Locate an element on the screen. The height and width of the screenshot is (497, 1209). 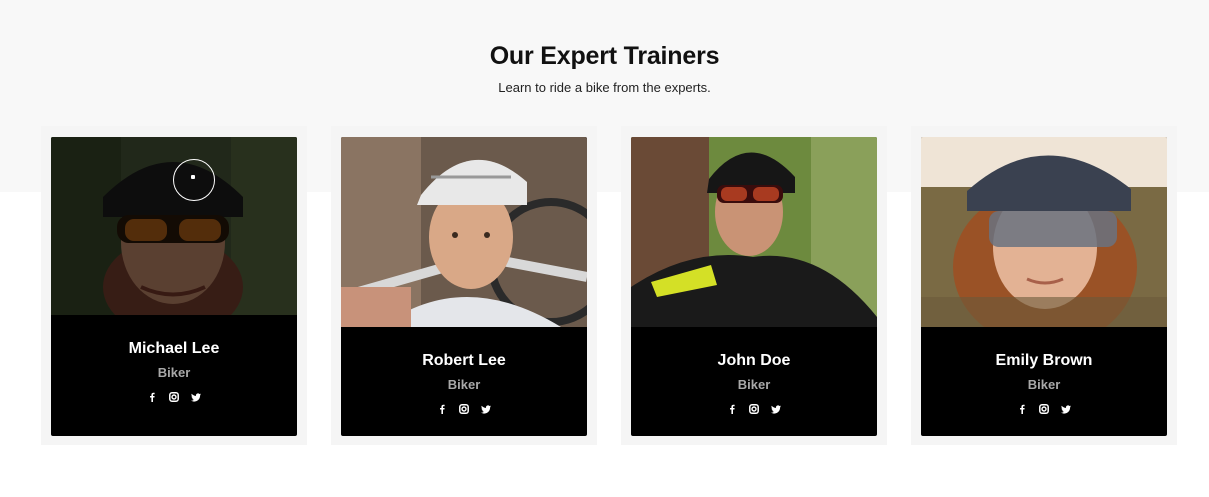
section-subtitle: Learn to ride a bike from the experts. is located at coordinates (604, 87).